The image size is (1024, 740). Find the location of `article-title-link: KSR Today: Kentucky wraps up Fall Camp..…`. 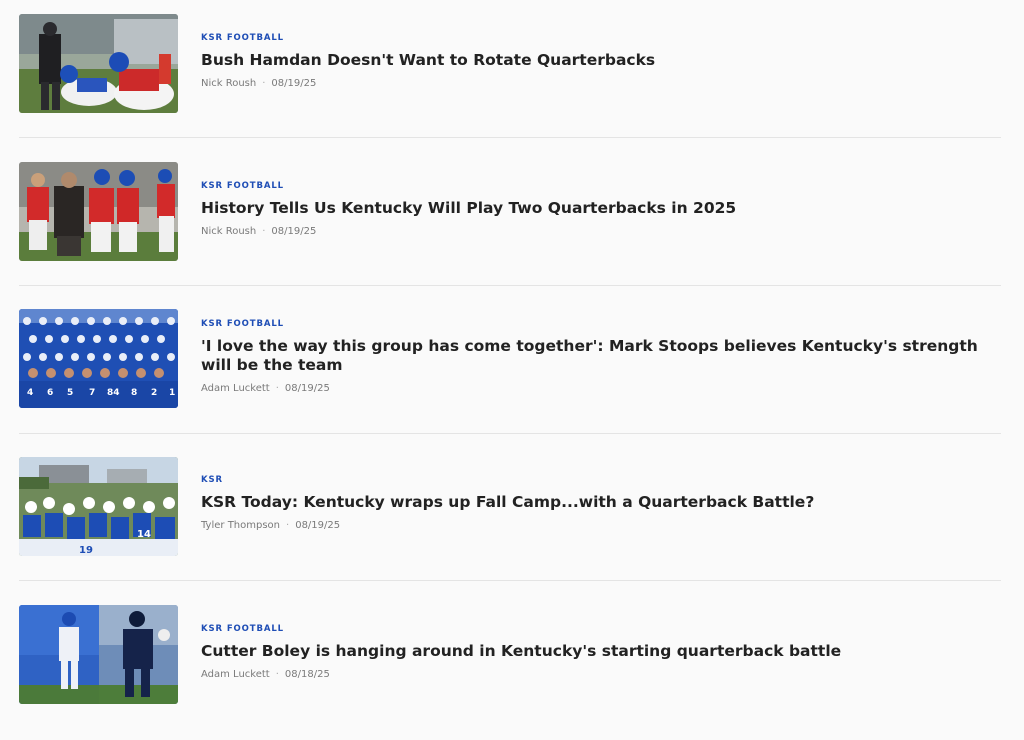

article-title-link: KSR Today: Kentucky wraps up Fall Camp..… is located at coordinates (596, 502).